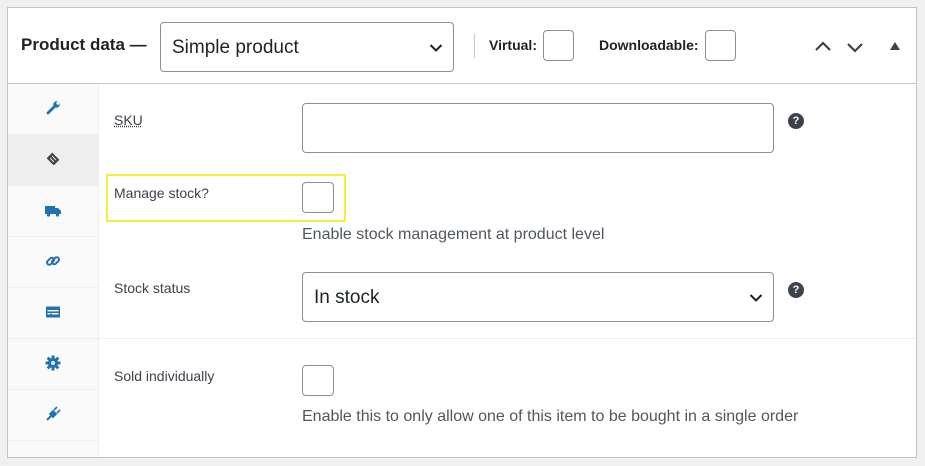 The width and height of the screenshot is (925, 466). What do you see at coordinates (507, 338) in the screenshot?
I see `options-group-divider` at bounding box center [507, 338].